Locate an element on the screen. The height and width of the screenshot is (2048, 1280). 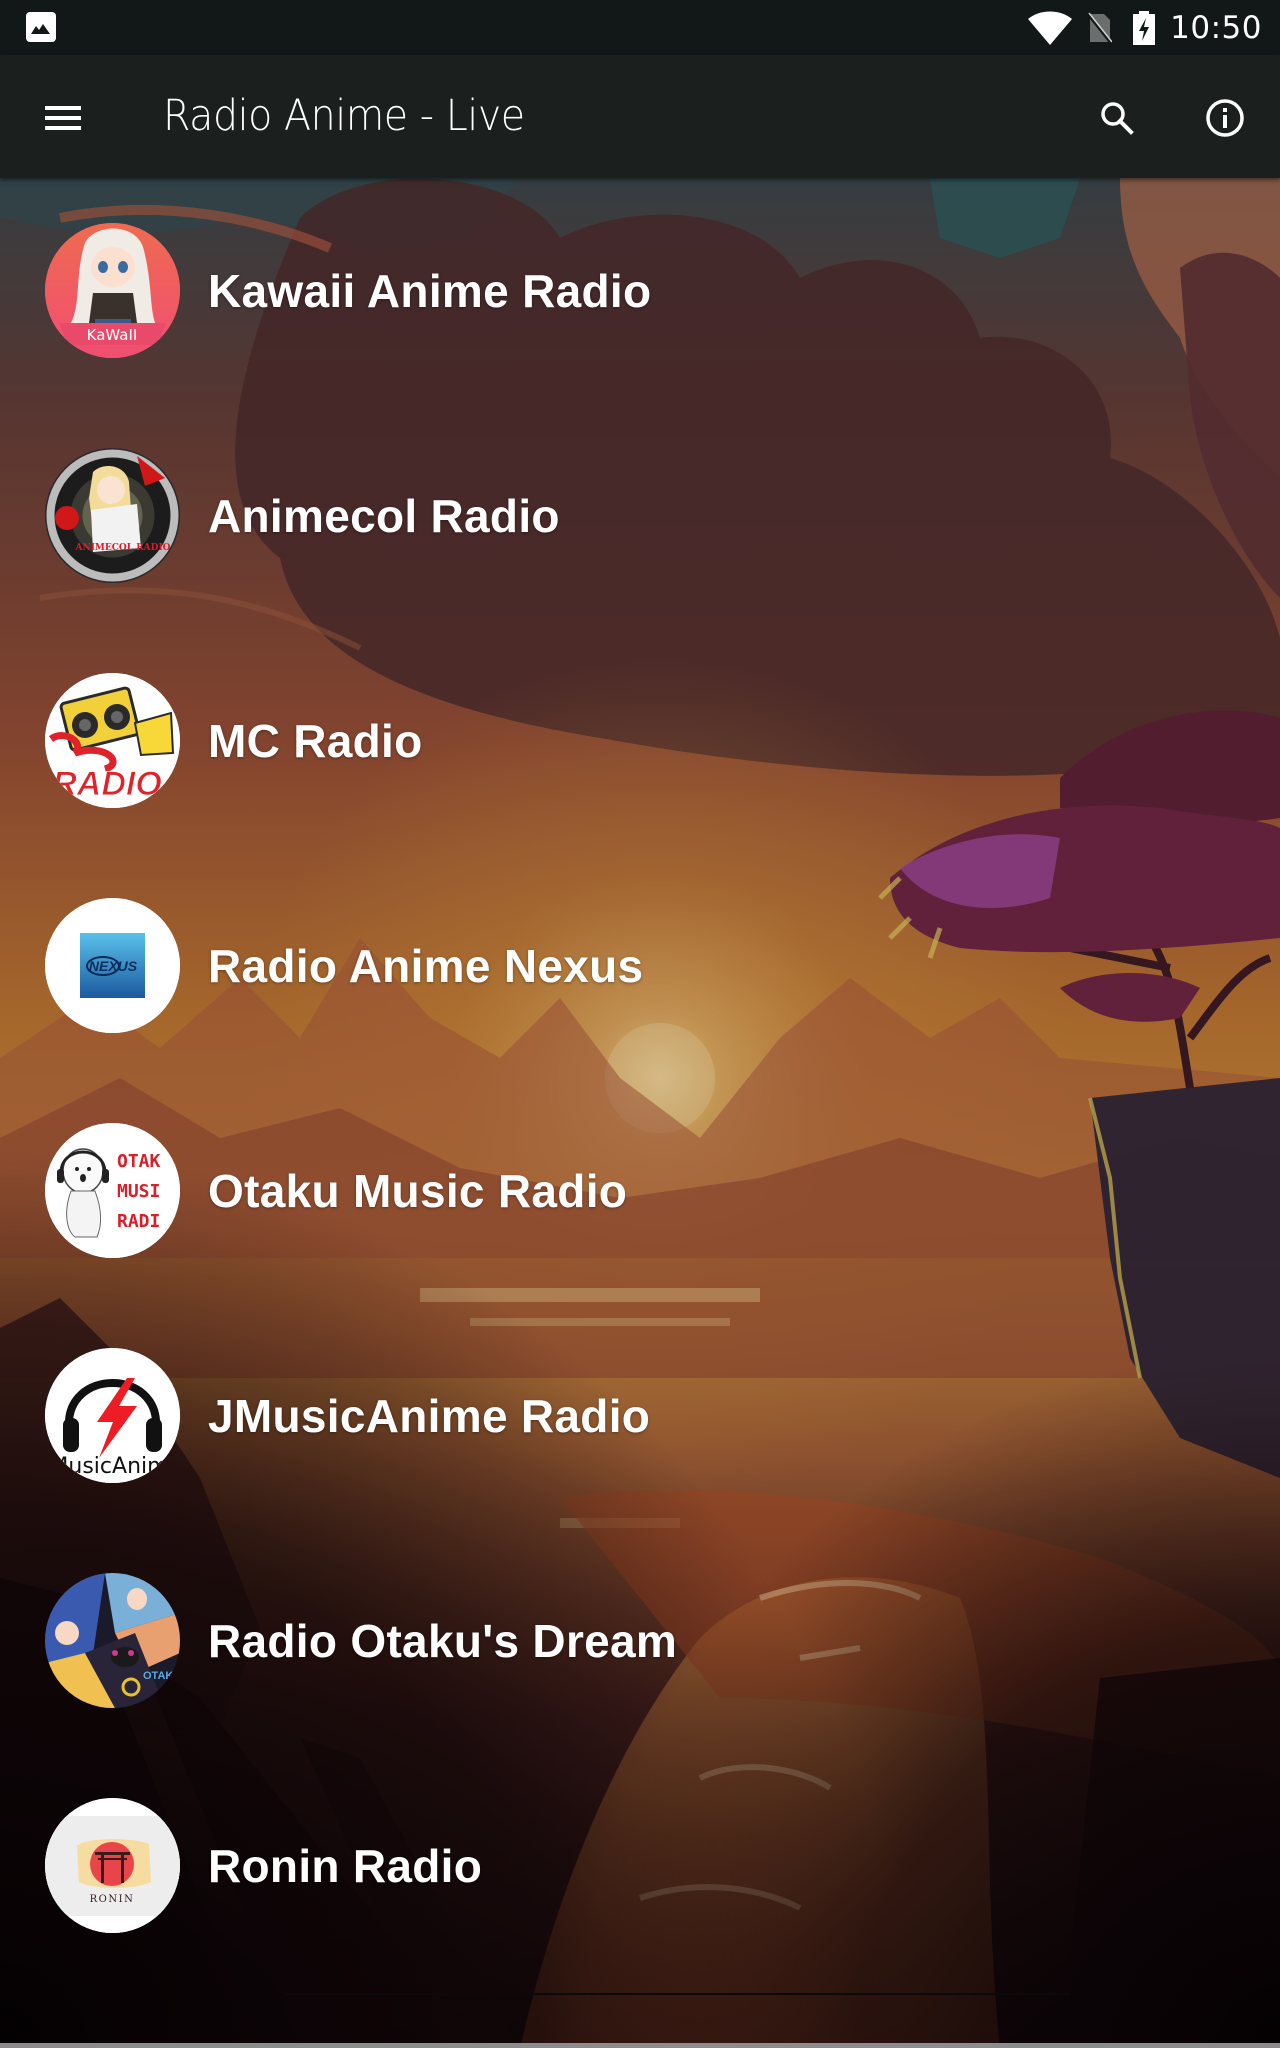
station-logo-otaku-dream: OTAKU DREAM is located at coordinates (112, 1640).